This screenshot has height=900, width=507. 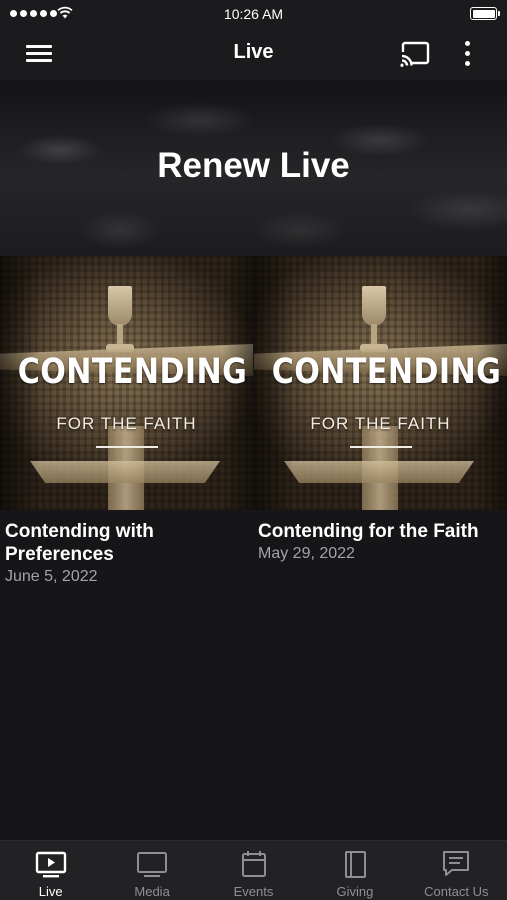 What do you see at coordinates (50, 864) in the screenshot?
I see `play-screen-icon` at bounding box center [50, 864].